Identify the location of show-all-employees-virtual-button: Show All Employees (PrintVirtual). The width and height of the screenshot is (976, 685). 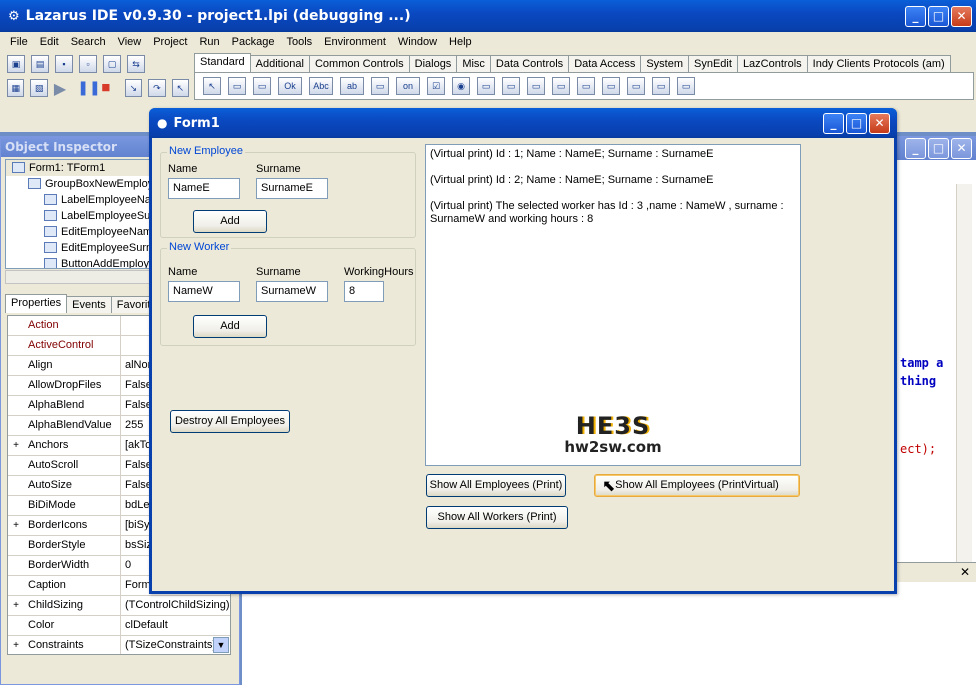
(697, 485).